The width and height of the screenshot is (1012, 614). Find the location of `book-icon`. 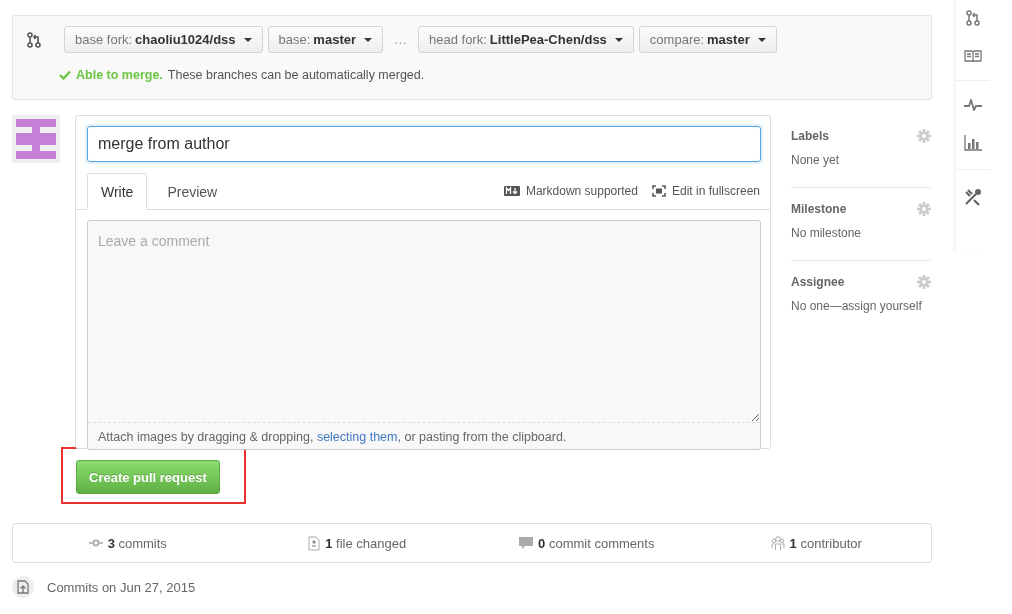

book-icon is located at coordinates (973, 56).